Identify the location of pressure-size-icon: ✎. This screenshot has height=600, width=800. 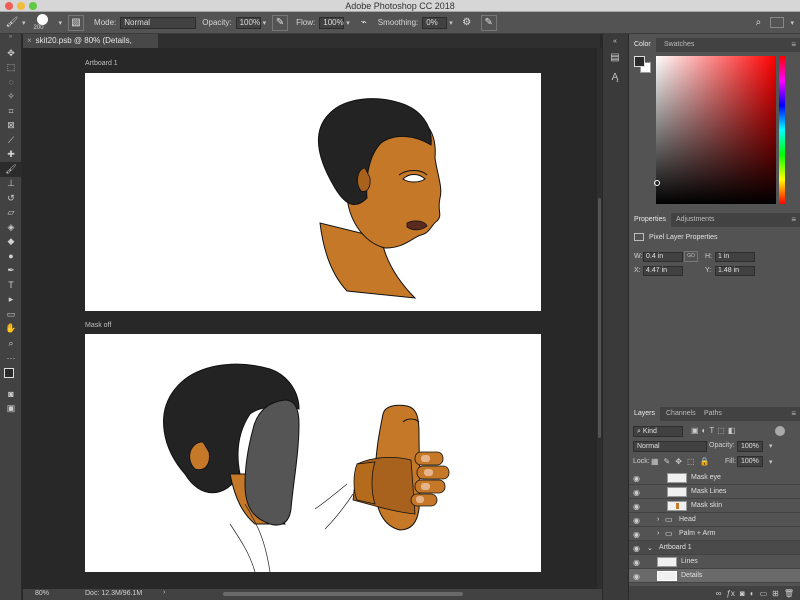
(488, 22).